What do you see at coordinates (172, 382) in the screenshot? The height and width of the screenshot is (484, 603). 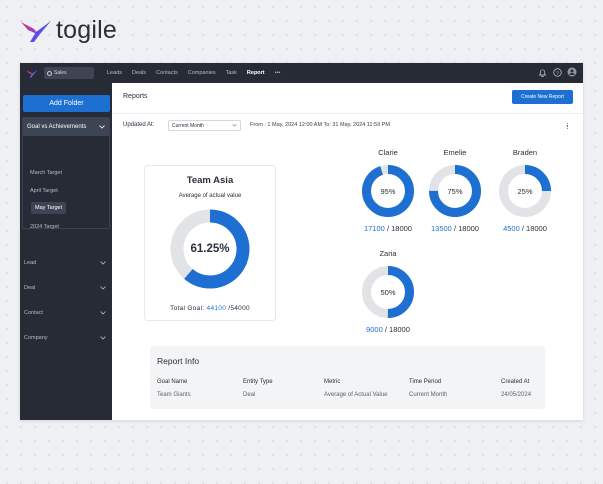 I see `report-header-goal-name: Goal Name` at bounding box center [172, 382].